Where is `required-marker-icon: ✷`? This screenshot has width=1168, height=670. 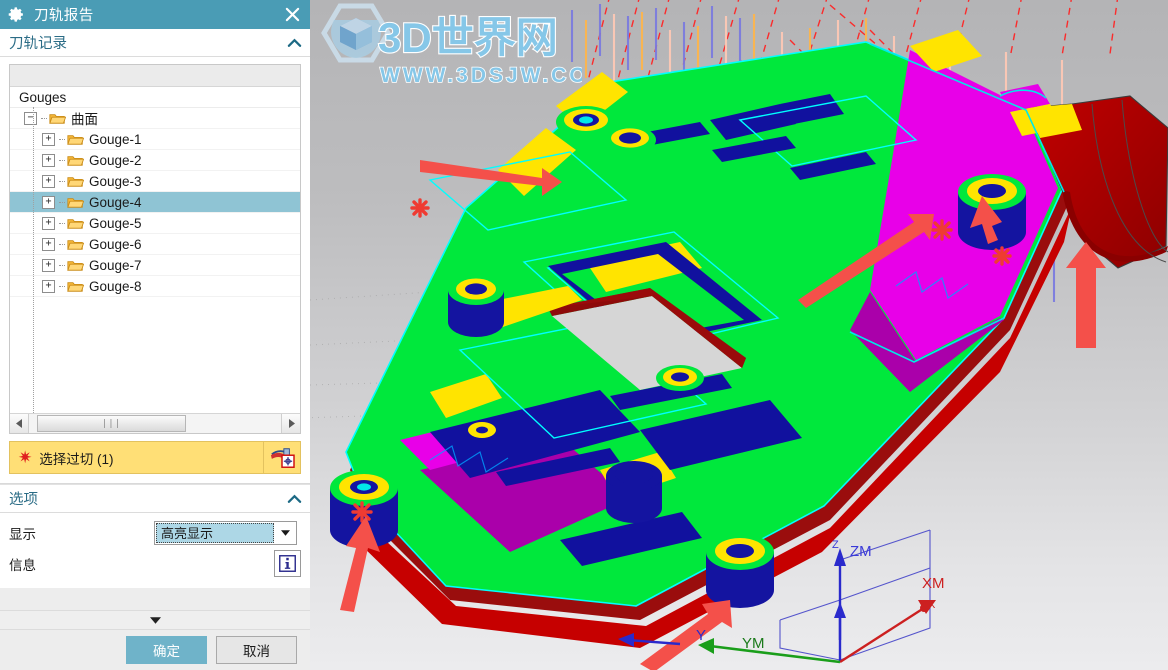 required-marker-icon: ✷ is located at coordinates (25, 457).